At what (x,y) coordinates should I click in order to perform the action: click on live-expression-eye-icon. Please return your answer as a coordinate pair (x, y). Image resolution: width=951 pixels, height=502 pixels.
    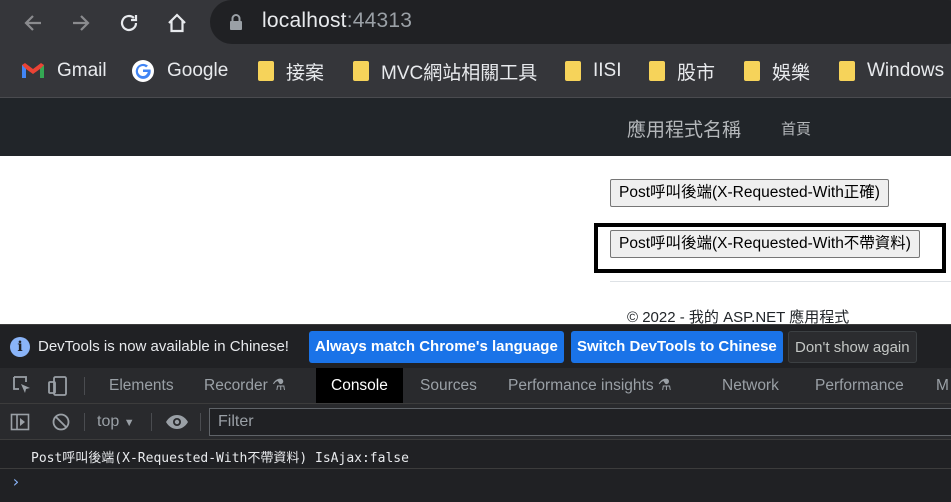
    Looking at the image, I should click on (177, 422).